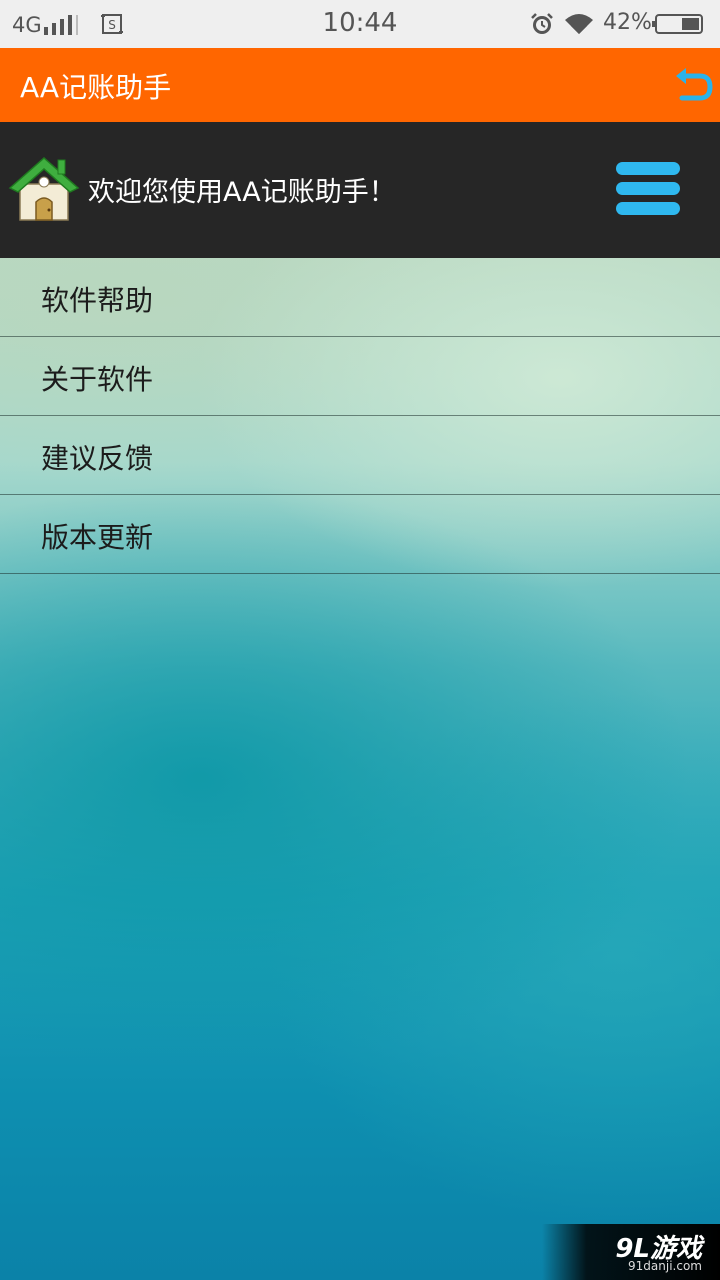 This screenshot has width=720, height=1280. I want to click on menu-item-update: 版本更新, so click(360, 534).